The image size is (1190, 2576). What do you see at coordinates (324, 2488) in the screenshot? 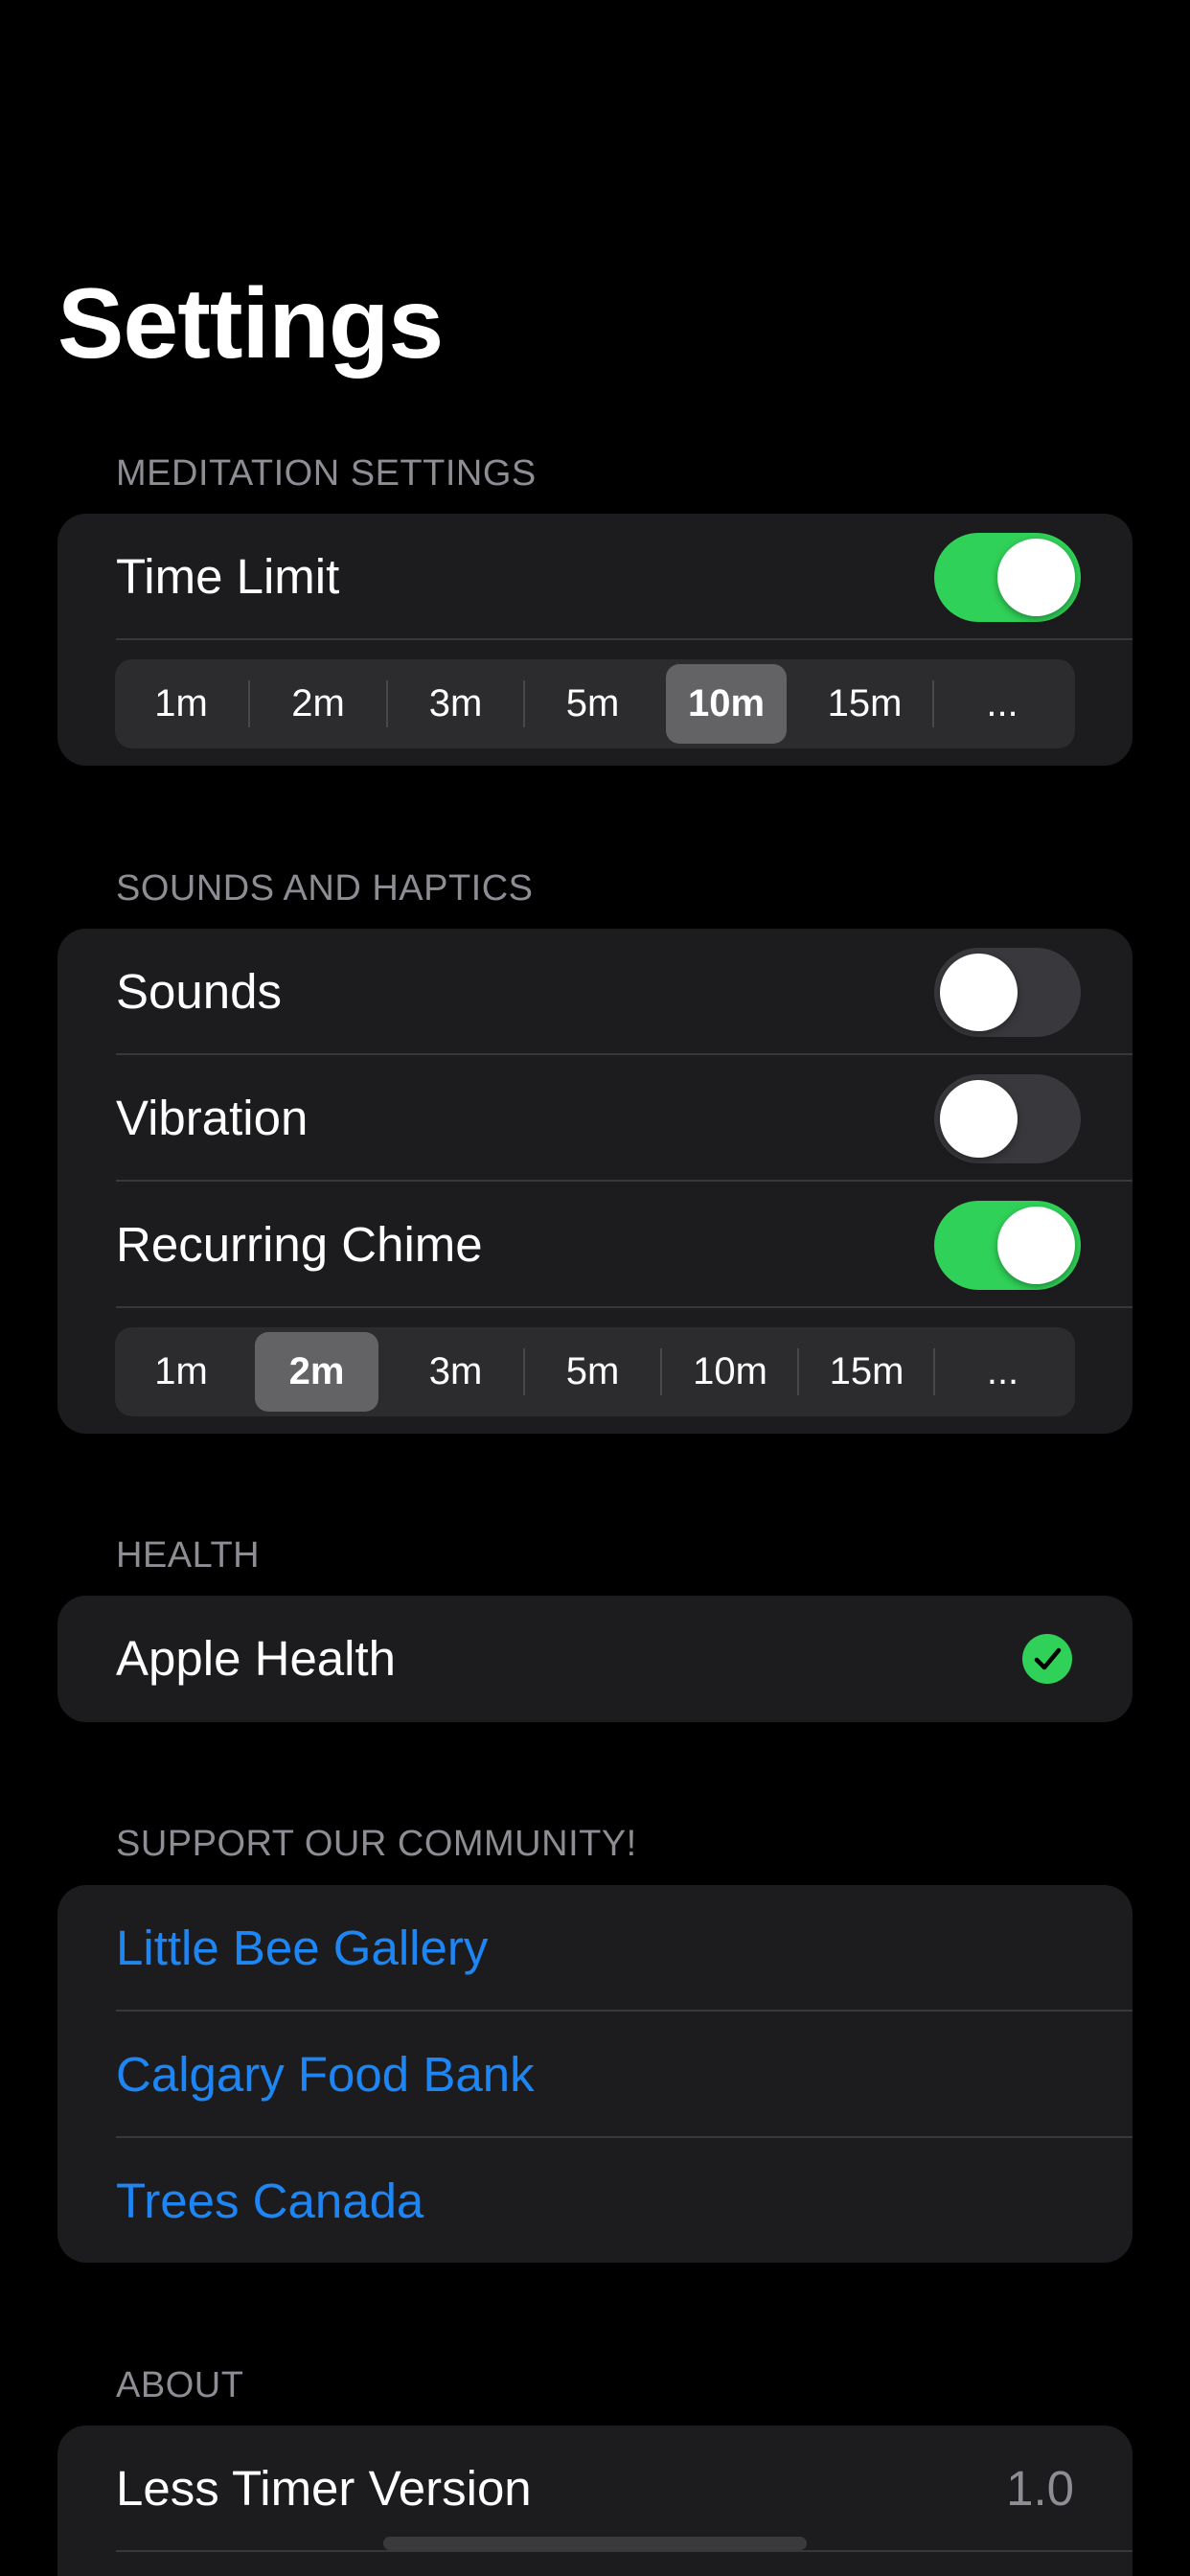
I see `version-label: Less Timer Version` at bounding box center [324, 2488].